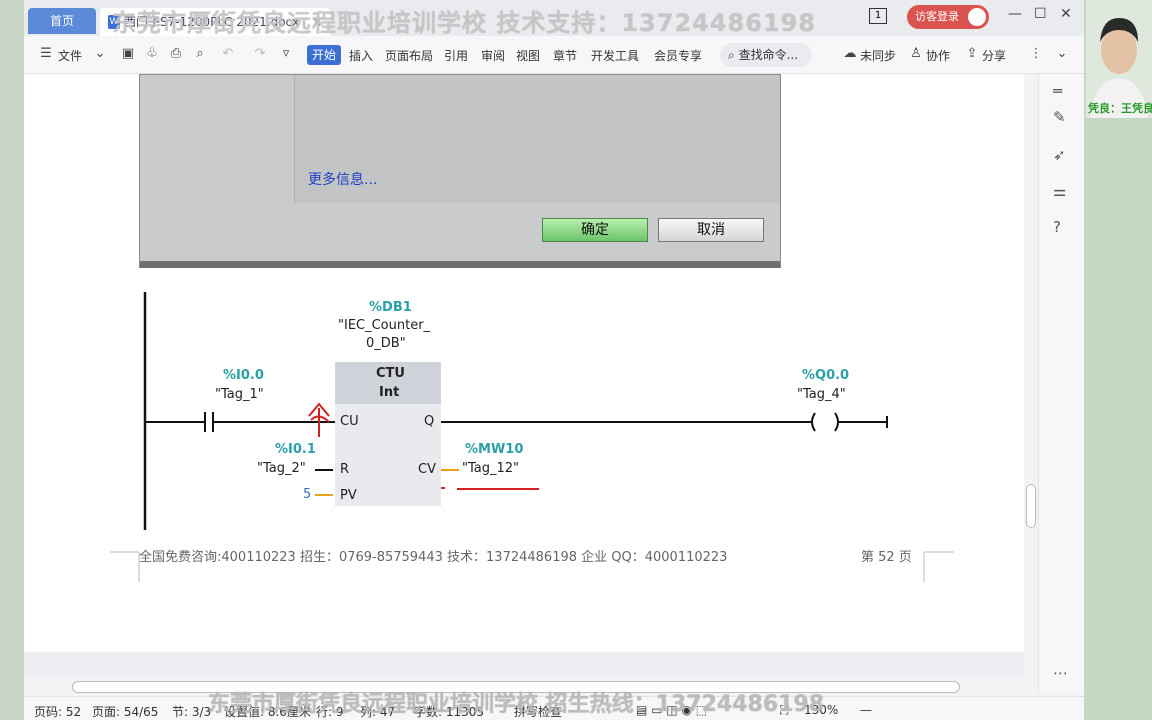 The width and height of the screenshot is (1152, 720). Describe the element at coordinates (826, 375) in the screenshot. I see `coil-address: %Q0.0` at that location.